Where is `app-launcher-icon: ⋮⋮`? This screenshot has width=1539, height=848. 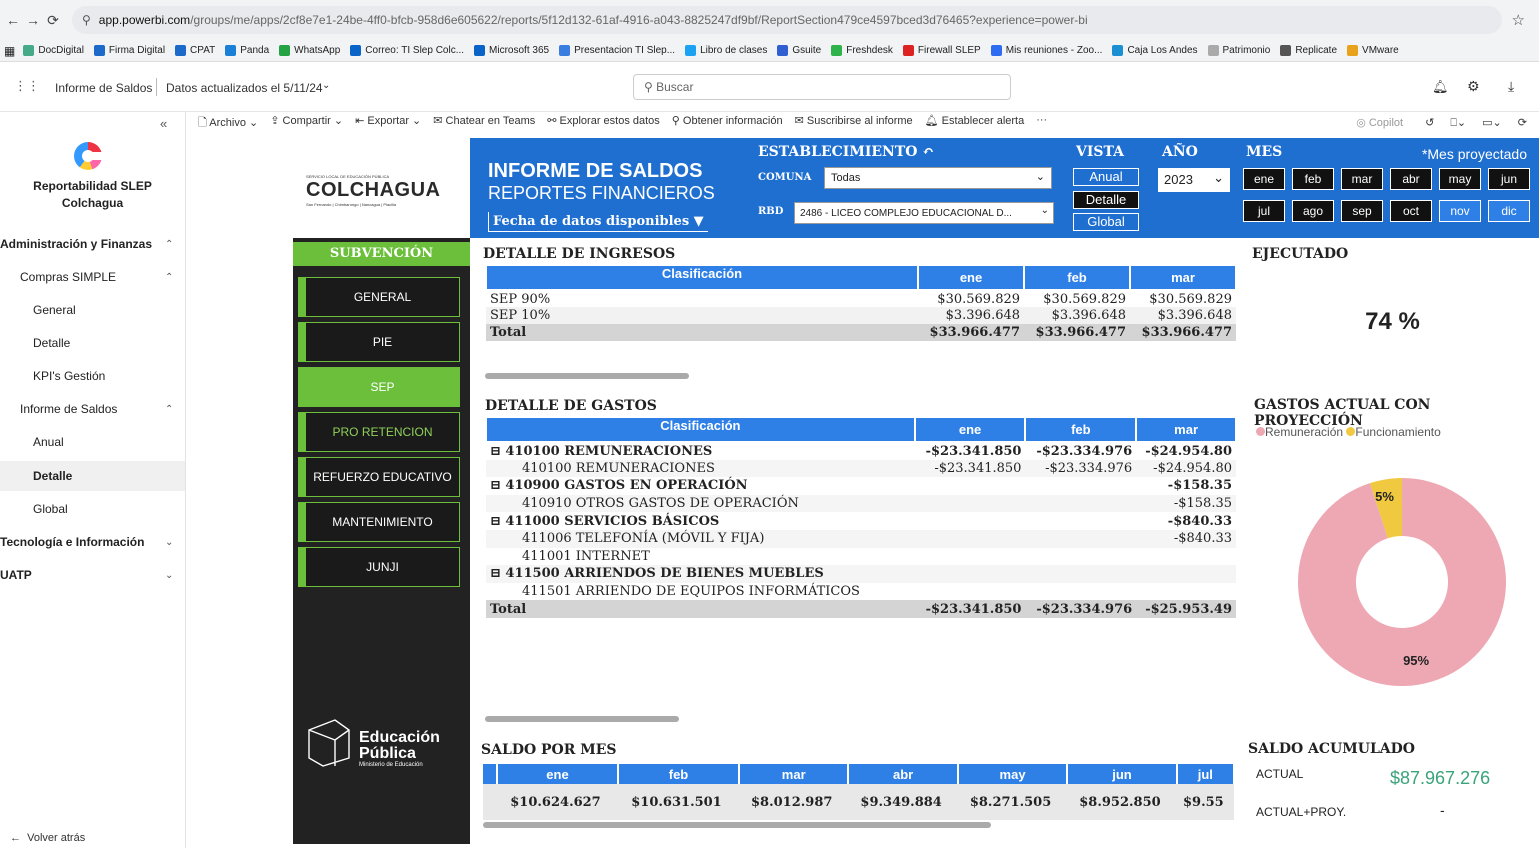
app-launcher-icon: ⋮⋮ is located at coordinates (27, 86).